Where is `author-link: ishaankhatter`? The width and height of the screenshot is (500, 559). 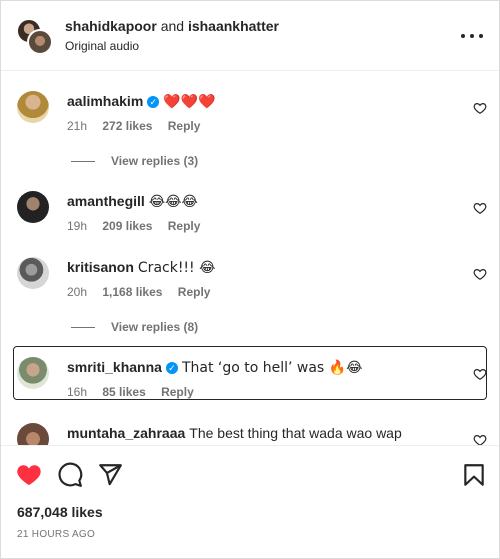
author-link: ishaankhatter is located at coordinates (233, 26).